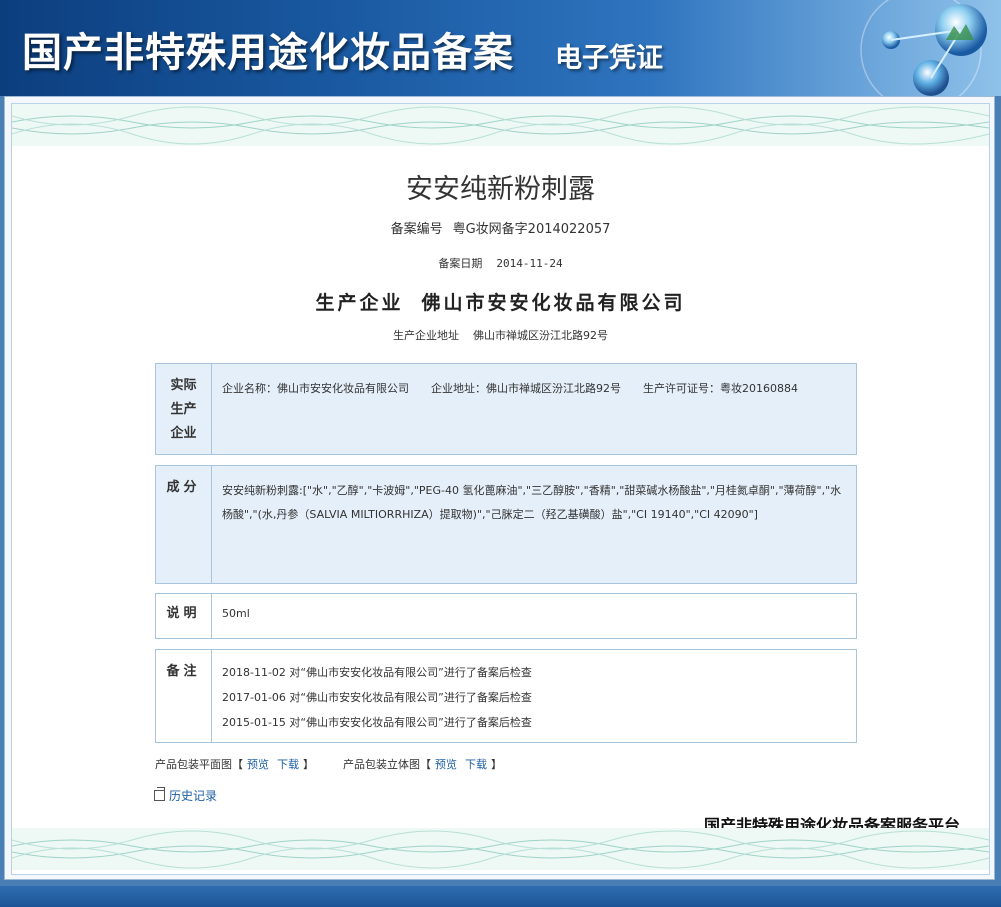 The width and height of the screenshot is (1001, 907). Describe the element at coordinates (500, 125) in the screenshot. I see `decorative-wave-top` at that location.